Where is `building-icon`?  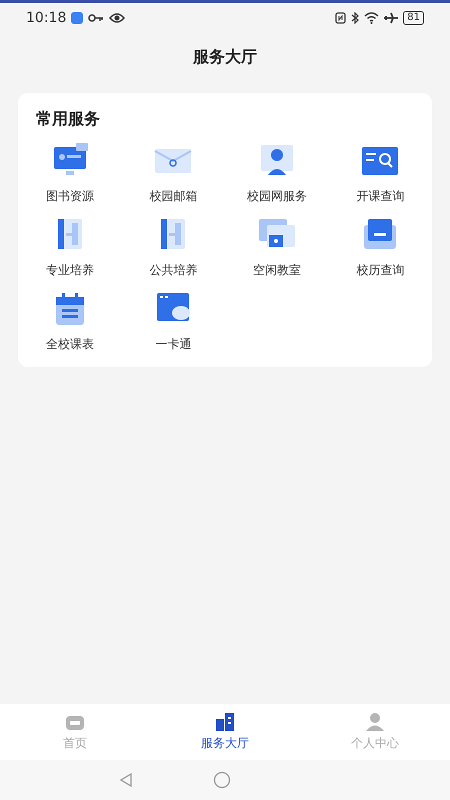 building-icon is located at coordinates (225, 722).